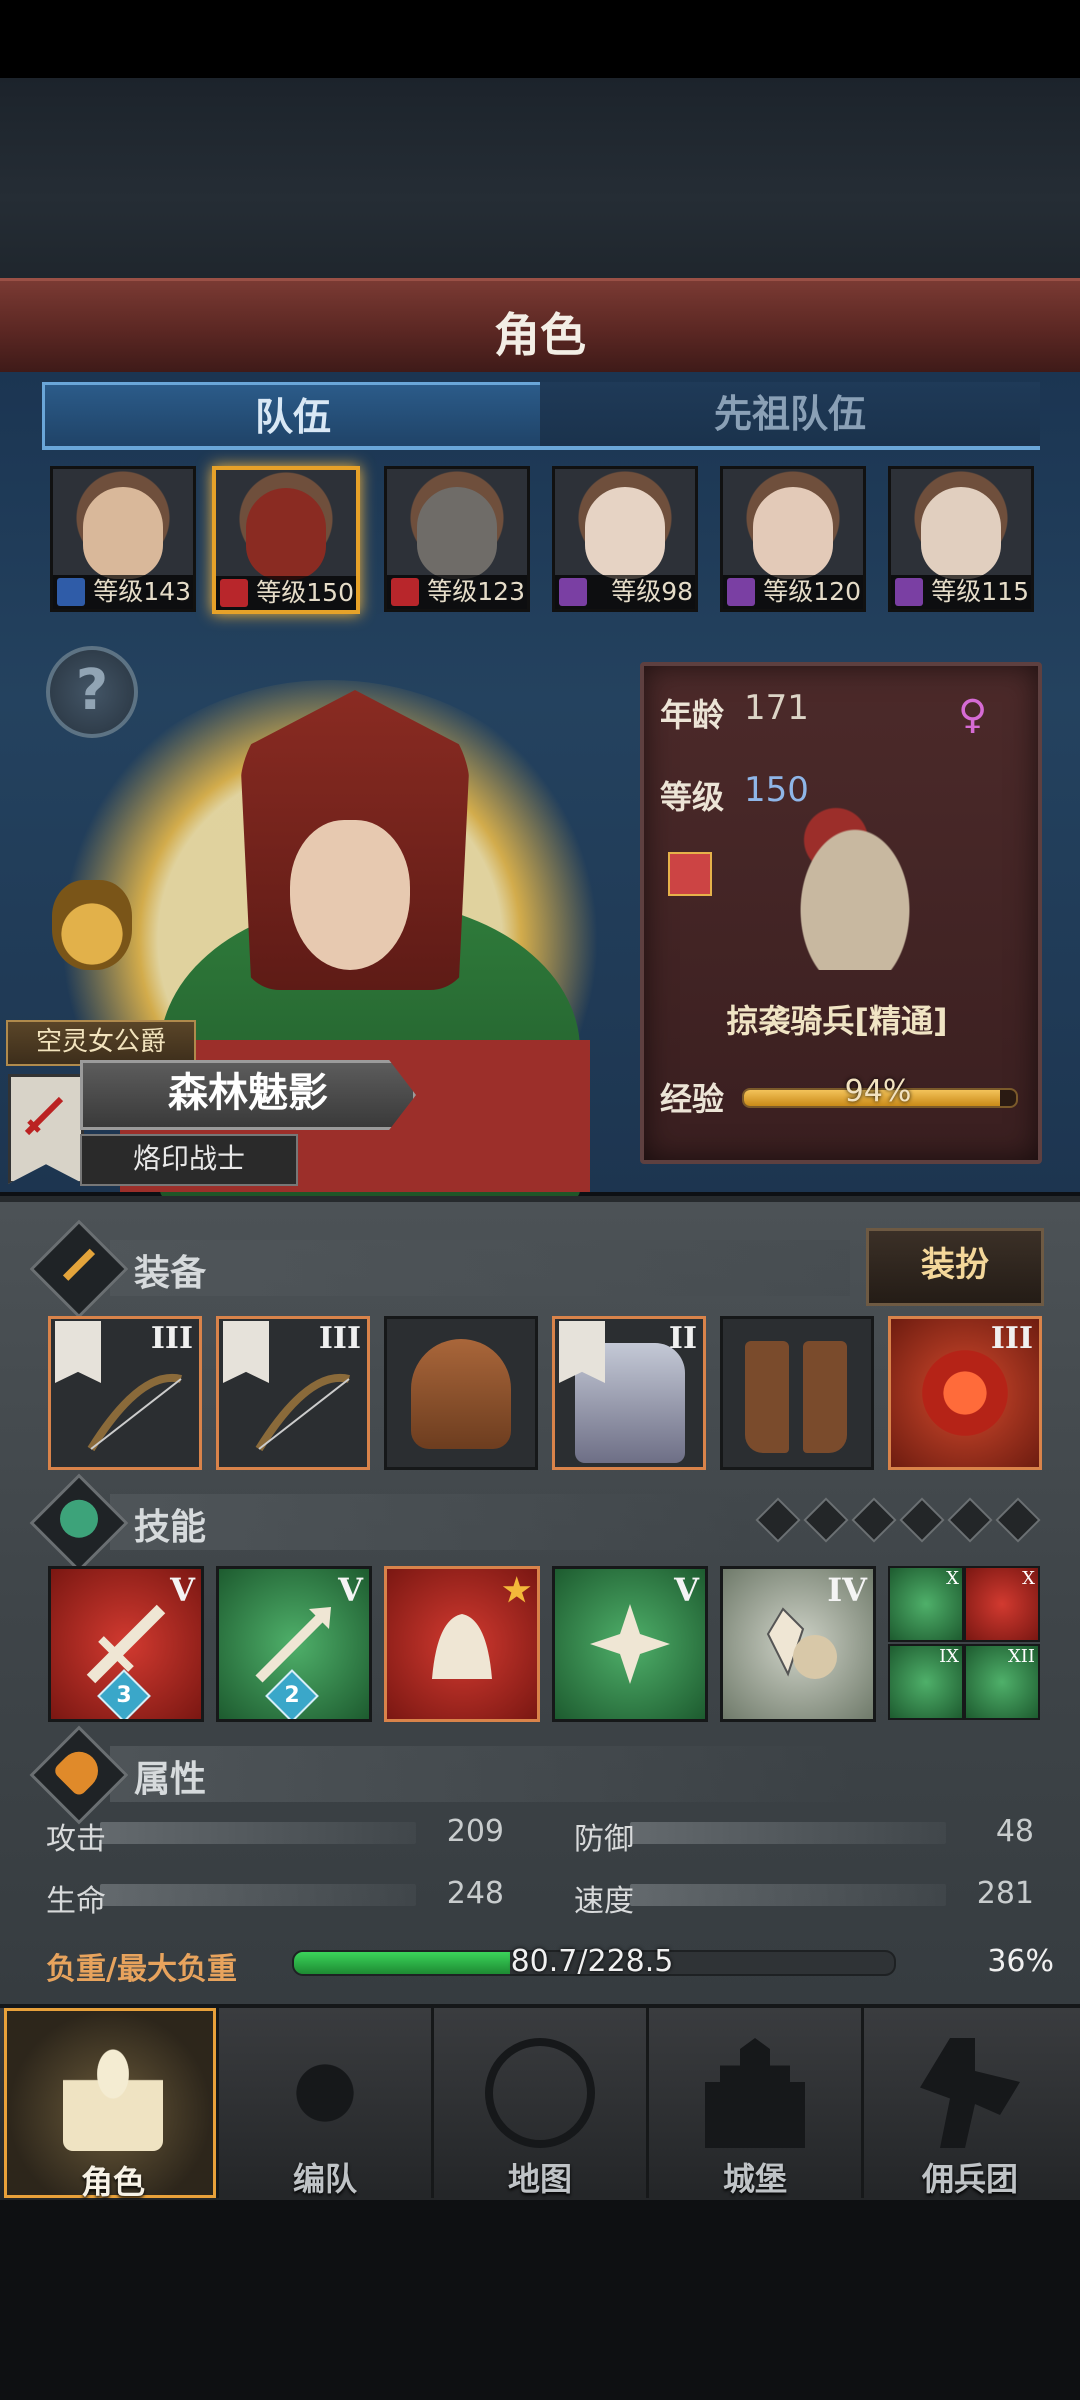 The image size is (1080, 2400). Describe the element at coordinates (604, 1839) in the screenshot. I see `stat-defense-label: 防御` at that location.